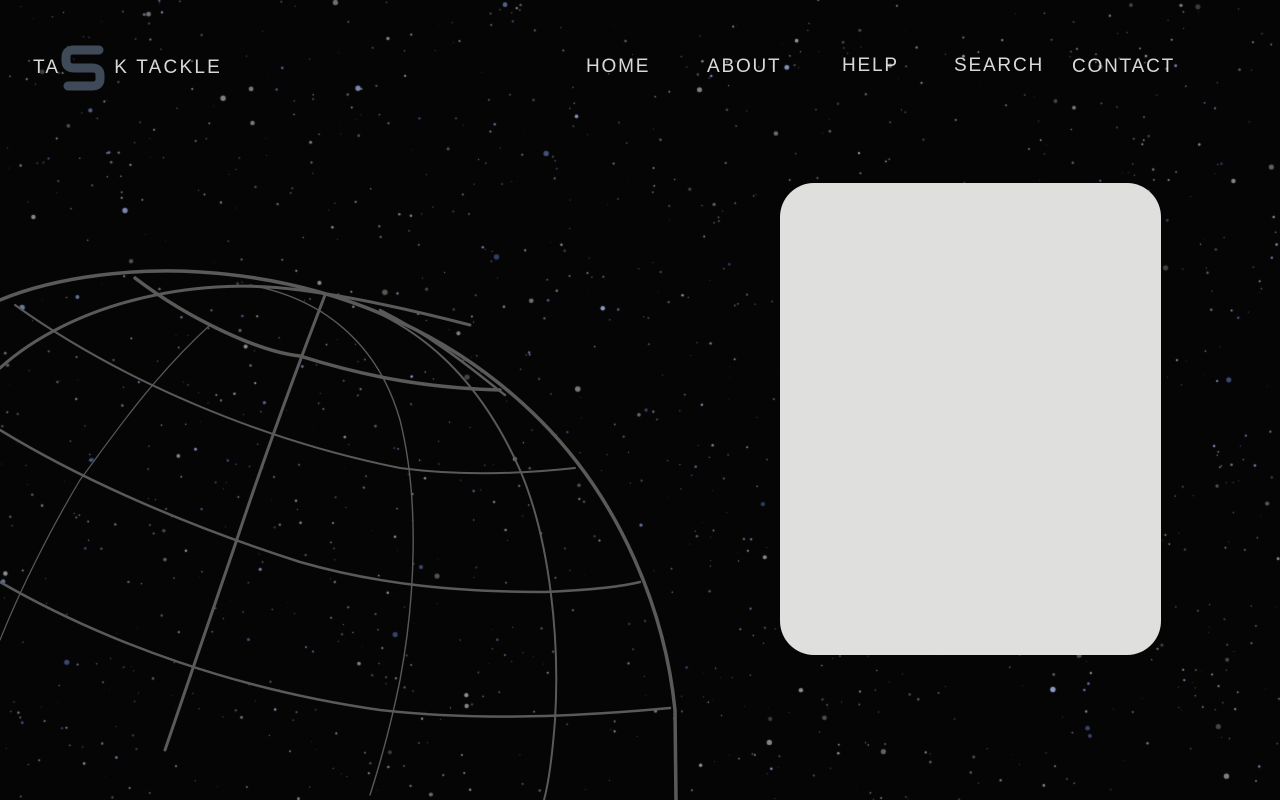 This screenshot has width=1280, height=800. Describe the element at coordinates (870, 66) in the screenshot. I see `nav-help-link: HELP` at that location.